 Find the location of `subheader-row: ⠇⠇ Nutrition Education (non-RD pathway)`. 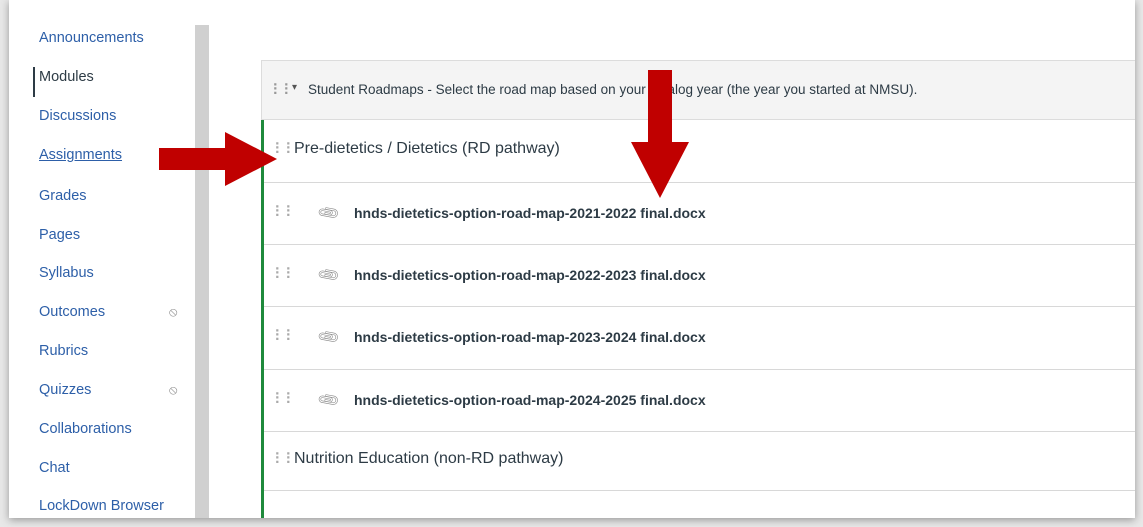

subheader-row: ⠇⠇ Nutrition Education (non-RD pathway) is located at coordinates (699, 461).